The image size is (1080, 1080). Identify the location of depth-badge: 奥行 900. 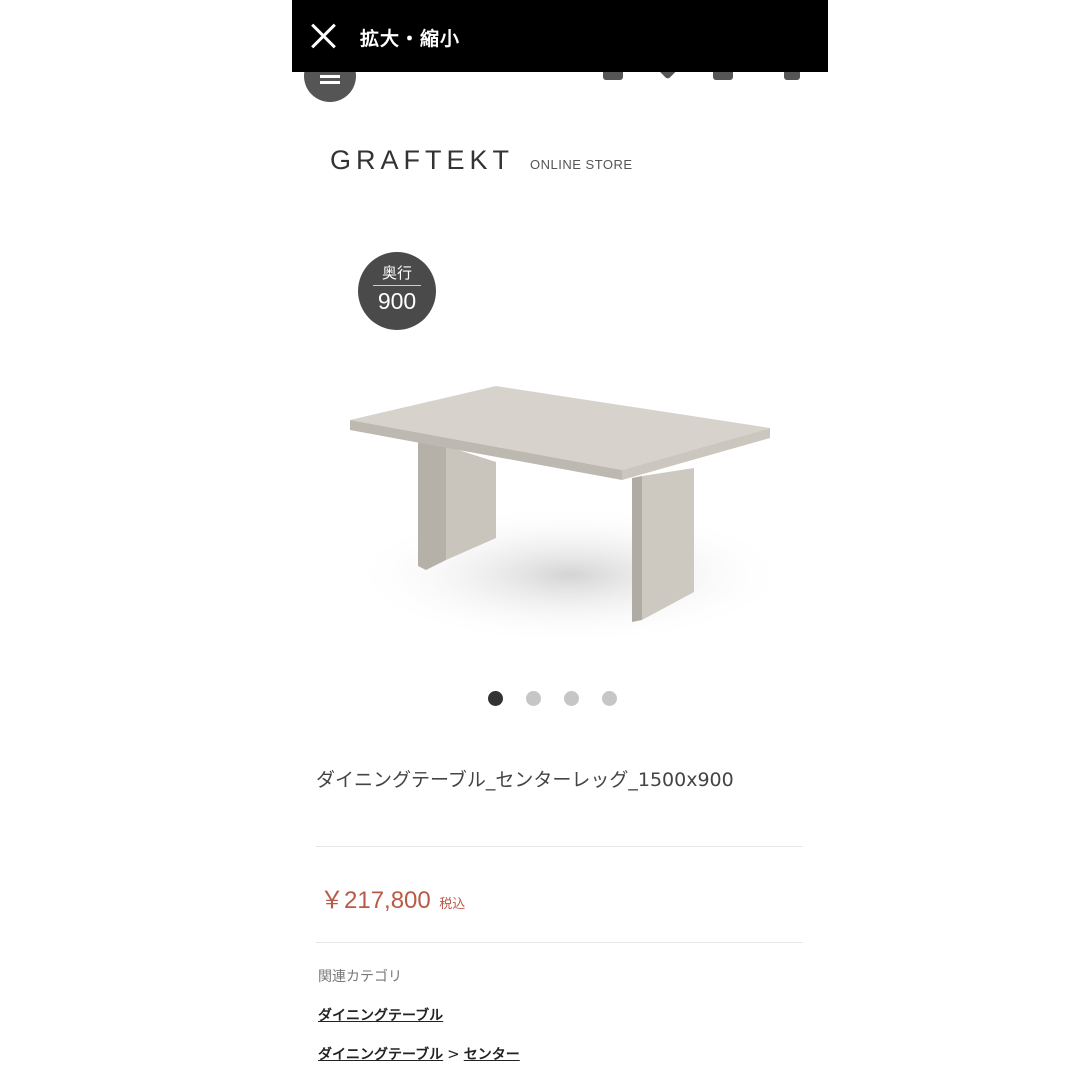
(397, 291).